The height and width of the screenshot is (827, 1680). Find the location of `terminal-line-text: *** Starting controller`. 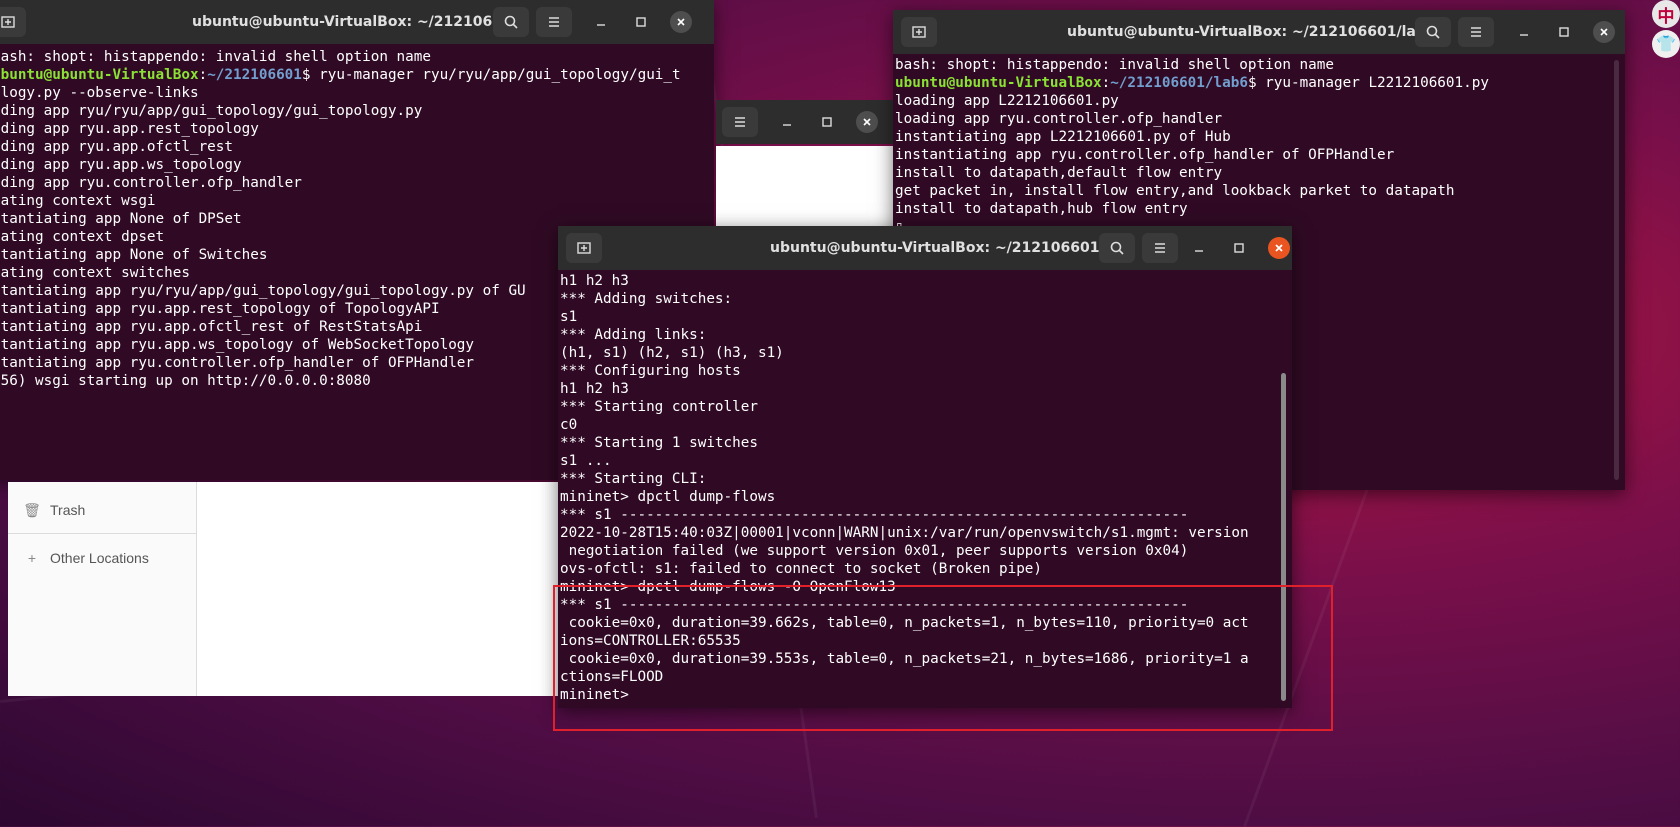

terminal-line-text: *** Starting controller is located at coordinates (659, 407).